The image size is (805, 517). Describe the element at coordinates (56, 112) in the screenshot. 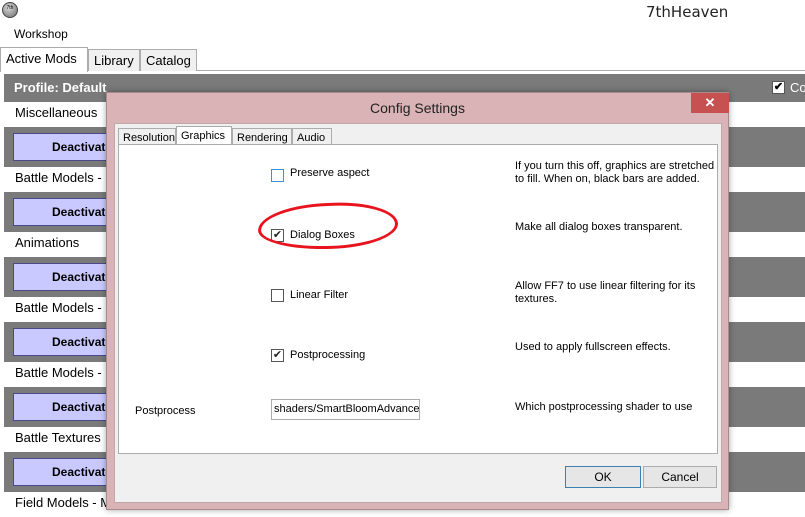

I see `mod-category-label: Miscellaneous` at that location.